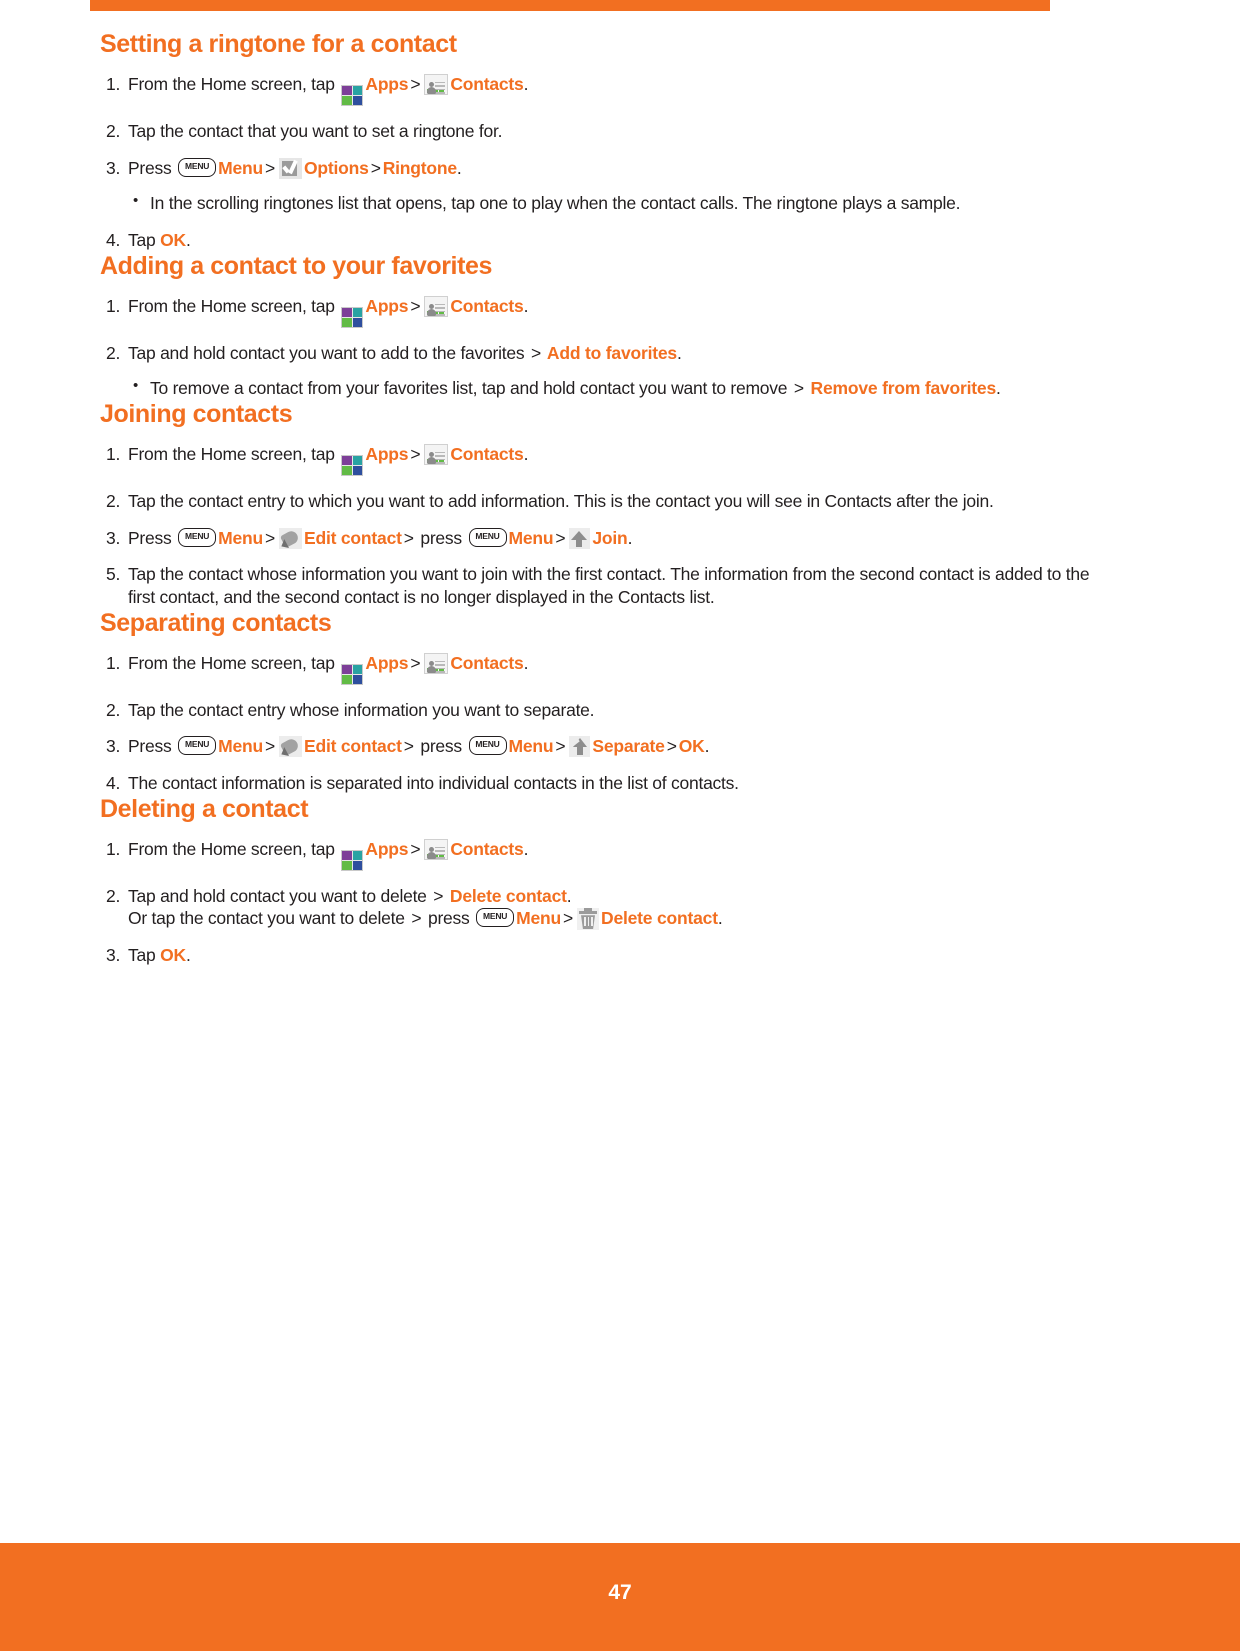  I want to click on top-accent-bar, so click(570, 5).